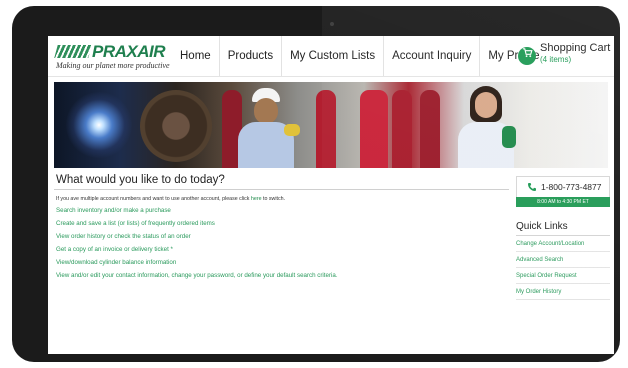 The width and height of the screenshot is (628, 368). I want to click on phone-number: 1-800-773-4877, so click(571, 187).